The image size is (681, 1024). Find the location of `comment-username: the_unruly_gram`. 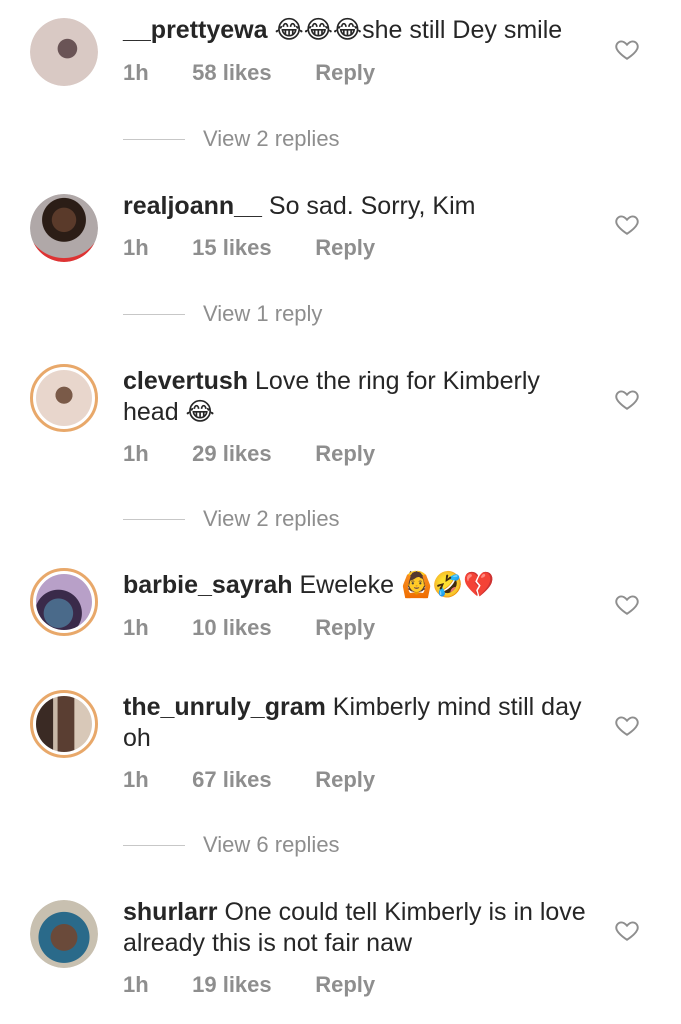

comment-username: the_unruly_gram is located at coordinates (224, 707).